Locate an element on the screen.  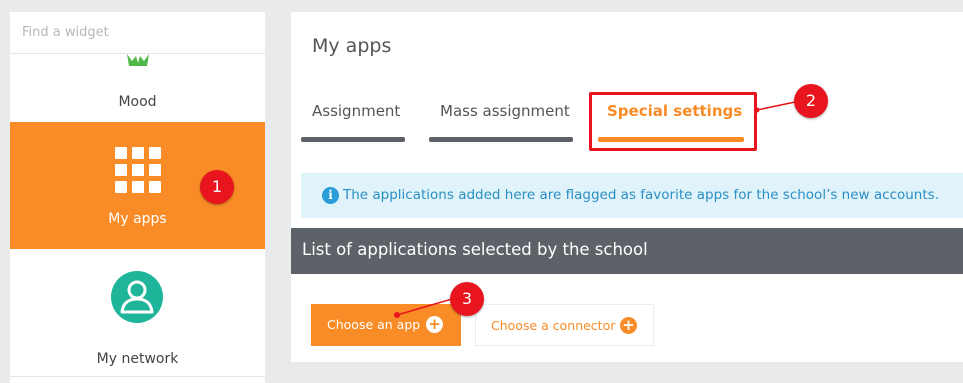
button-label: Choose an app is located at coordinates (374, 324).